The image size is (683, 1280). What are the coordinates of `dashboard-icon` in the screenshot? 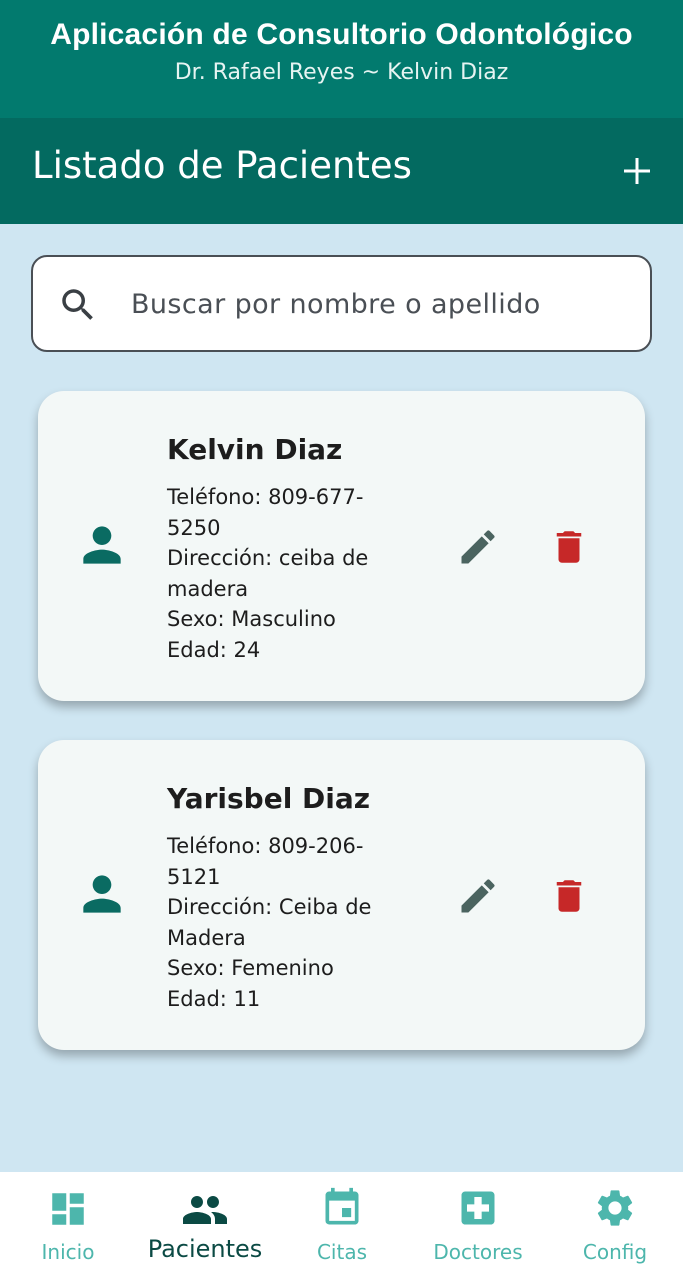 It's located at (68, 1209).